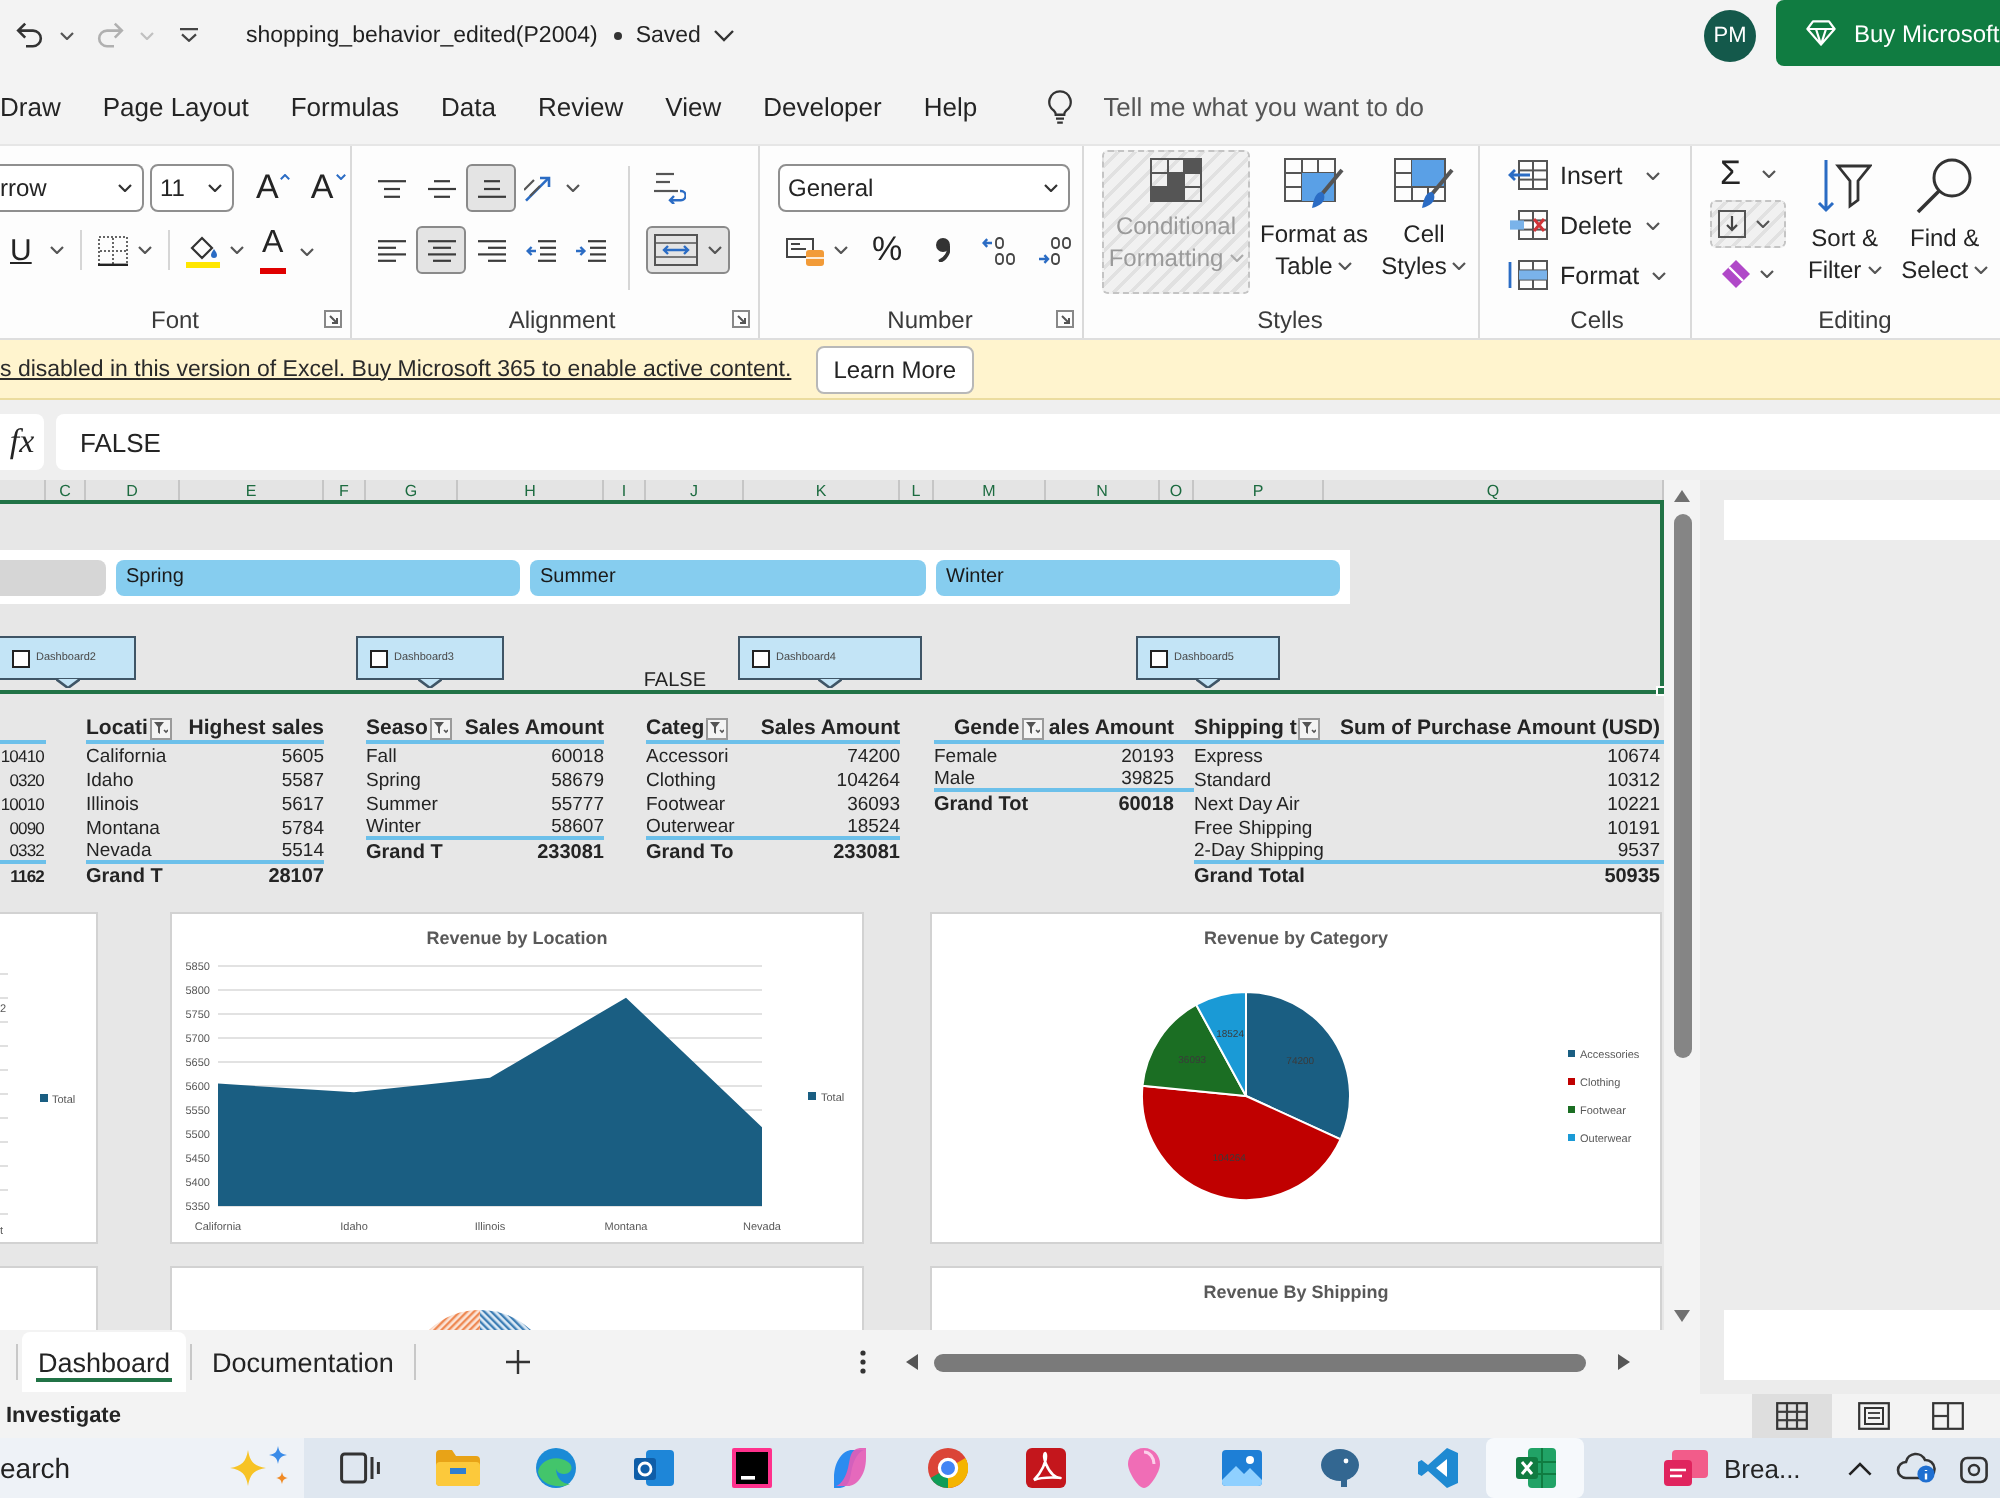  What do you see at coordinates (990, 490) in the screenshot?
I see `column-letter: M` at bounding box center [990, 490].